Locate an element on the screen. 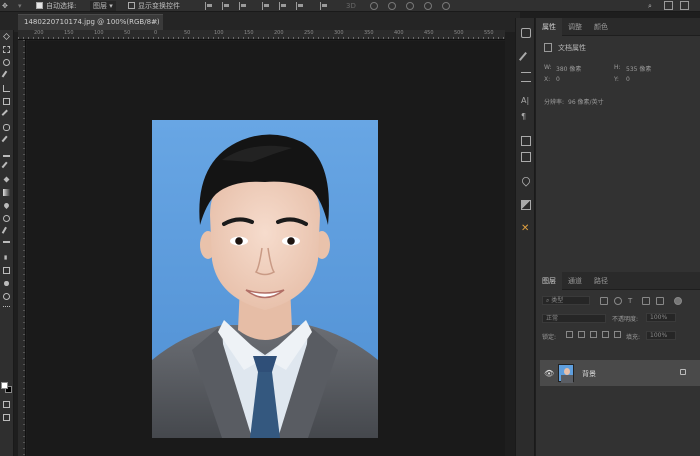  paragraph-panel-icon: ¶ is located at coordinates (526, 117).